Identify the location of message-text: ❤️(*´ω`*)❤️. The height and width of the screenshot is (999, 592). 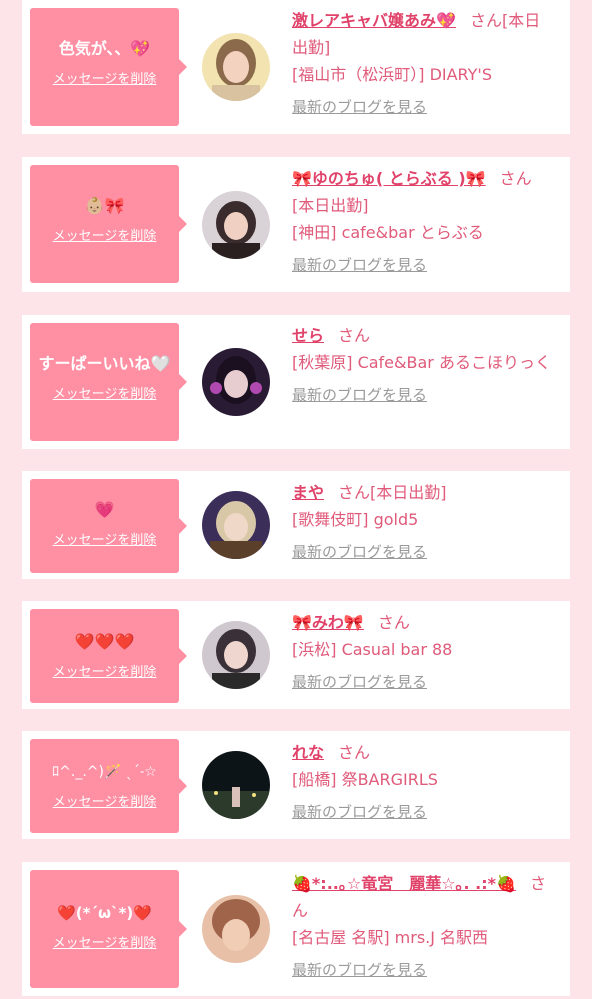
(104, 913).